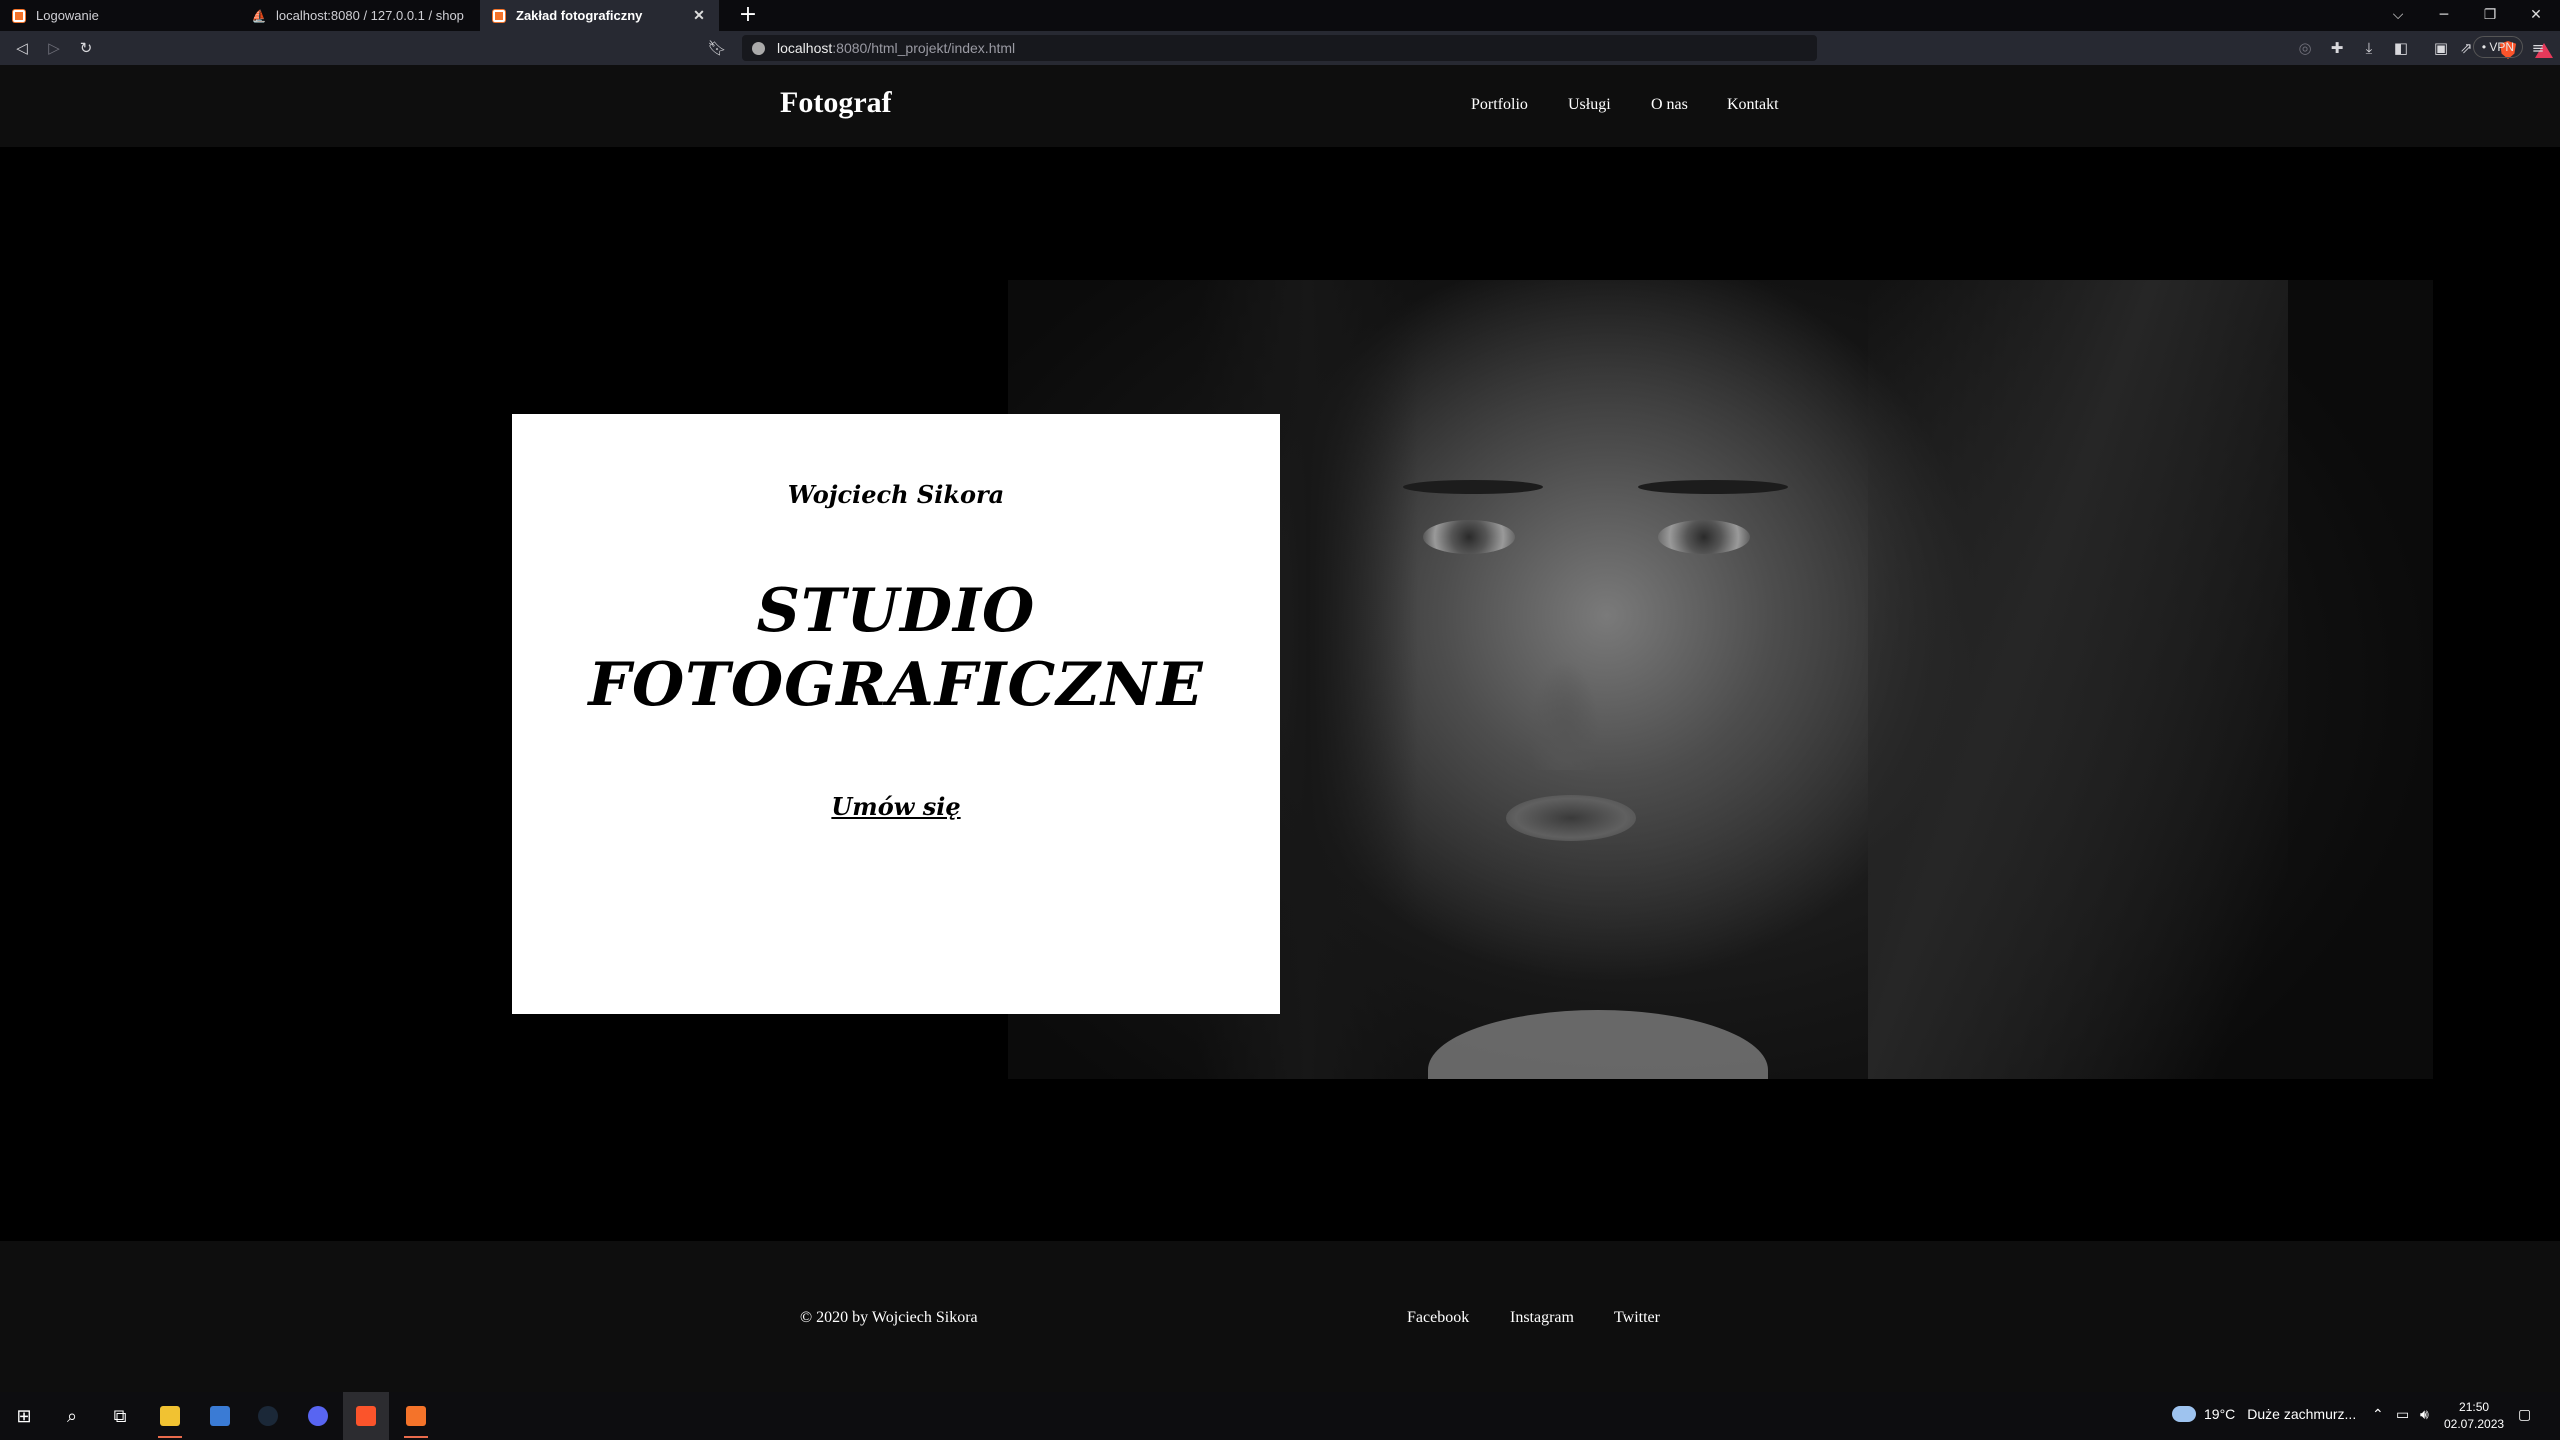 The image size is (2560, 1440). Describe the element at coordinates (2220, 1414) in the screenshot. I see `weather-temperature: 19°C` at that location.